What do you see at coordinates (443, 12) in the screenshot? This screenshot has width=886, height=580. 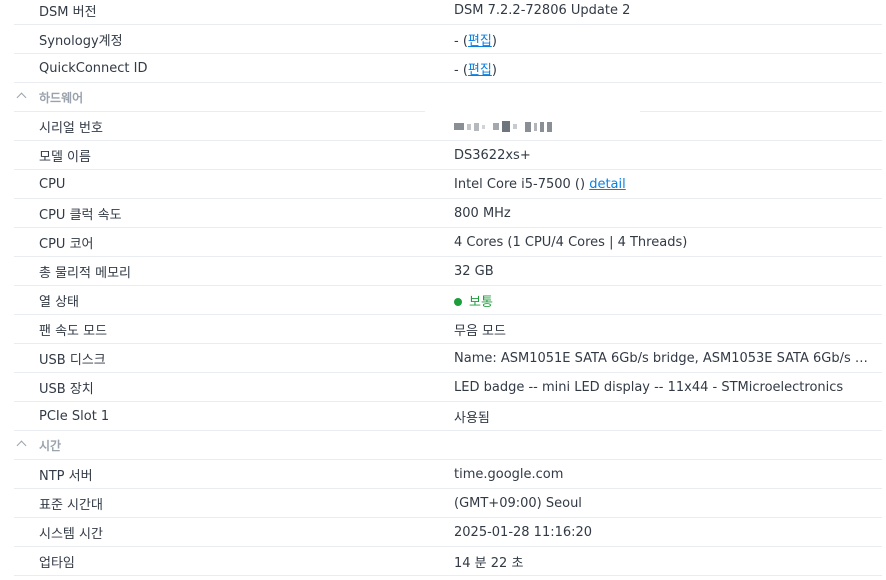 I see `row-dsm-version: DSM 버전 DSM 7.2.2-72806 Update 2` at bounding box center [443, 12].